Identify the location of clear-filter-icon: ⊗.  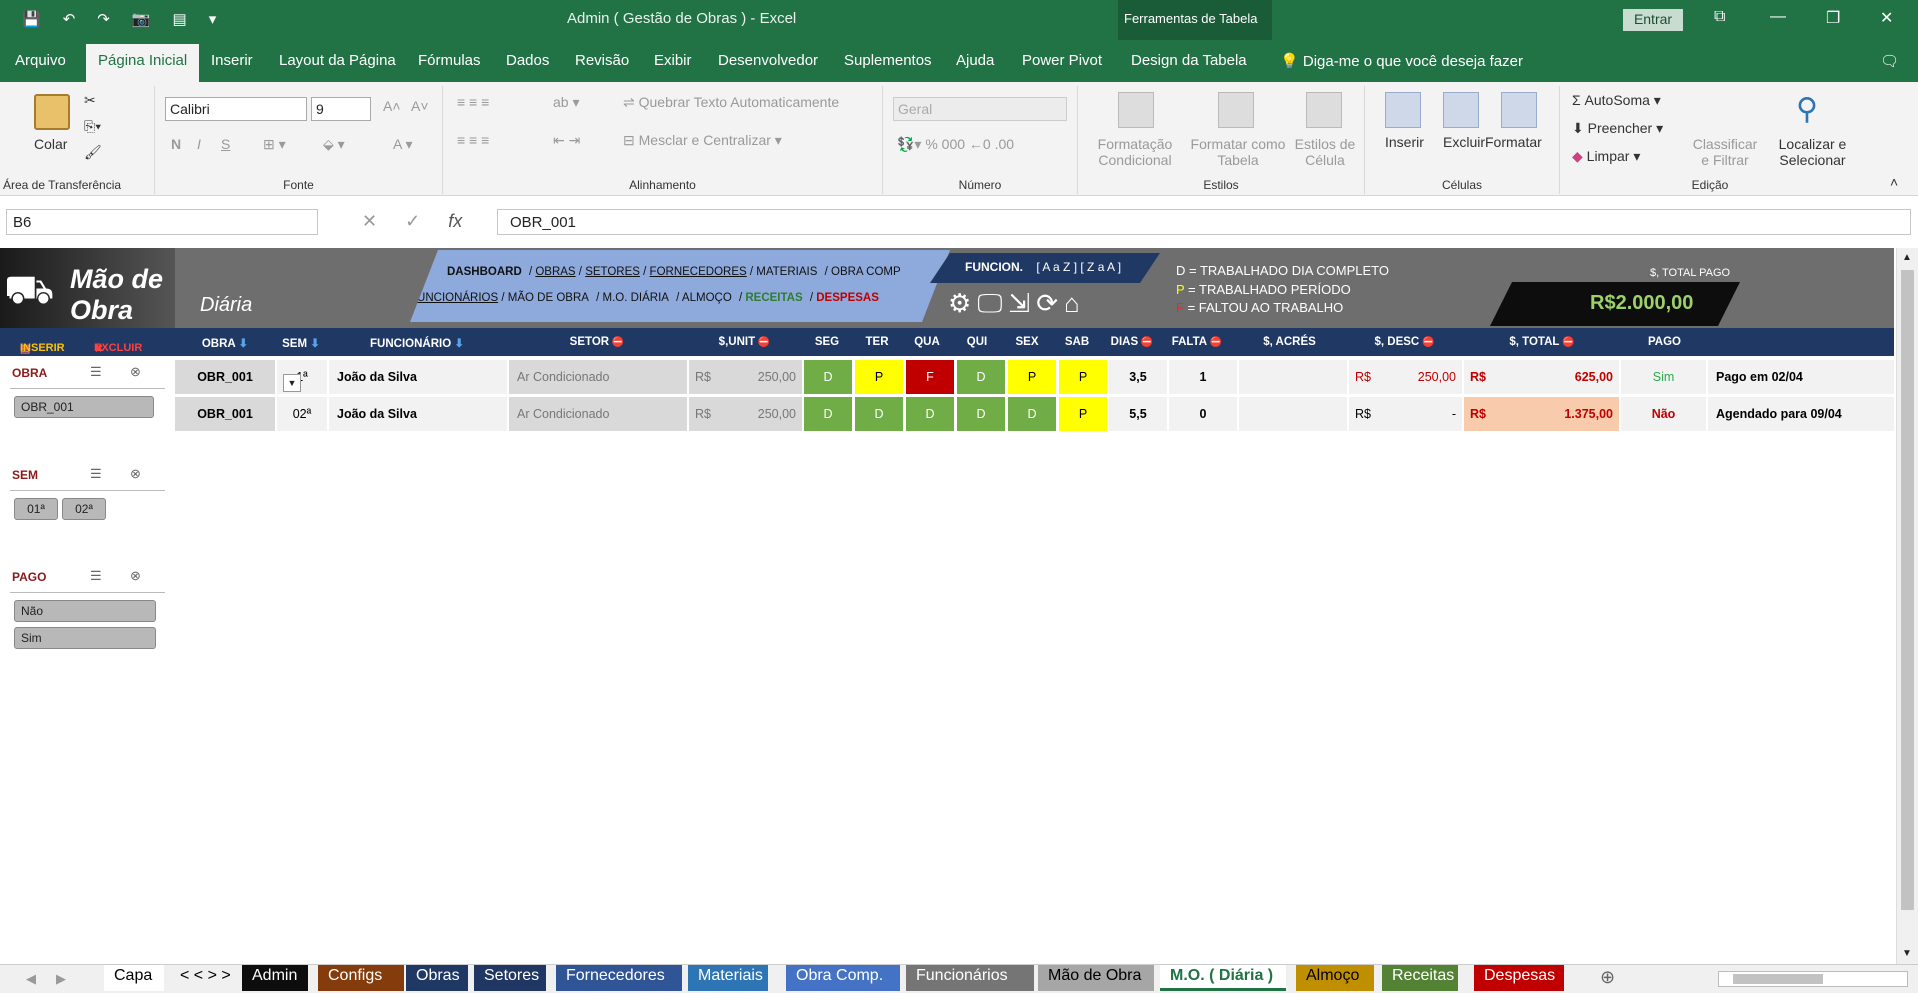
(135, 474).